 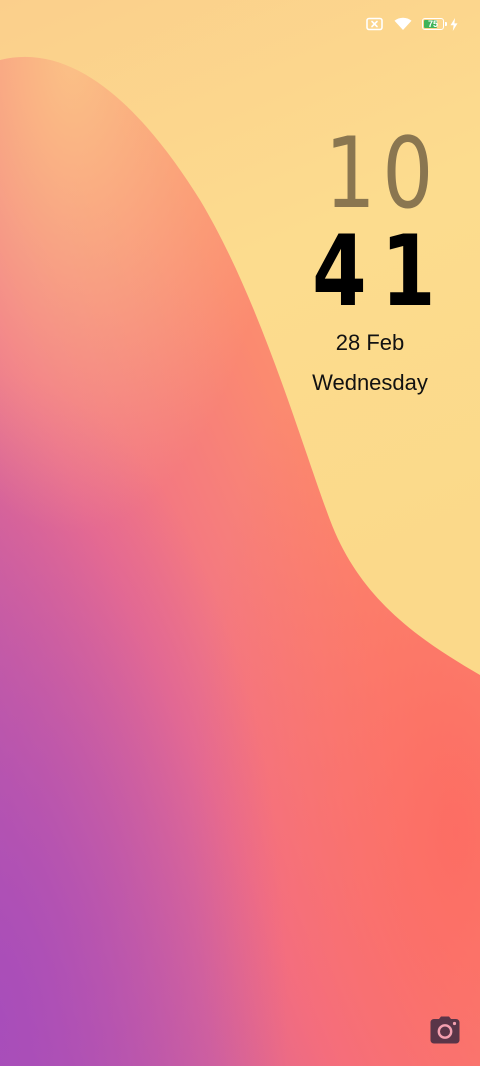 I want to click on battery-icon: 75, so click(x=434, y=24).